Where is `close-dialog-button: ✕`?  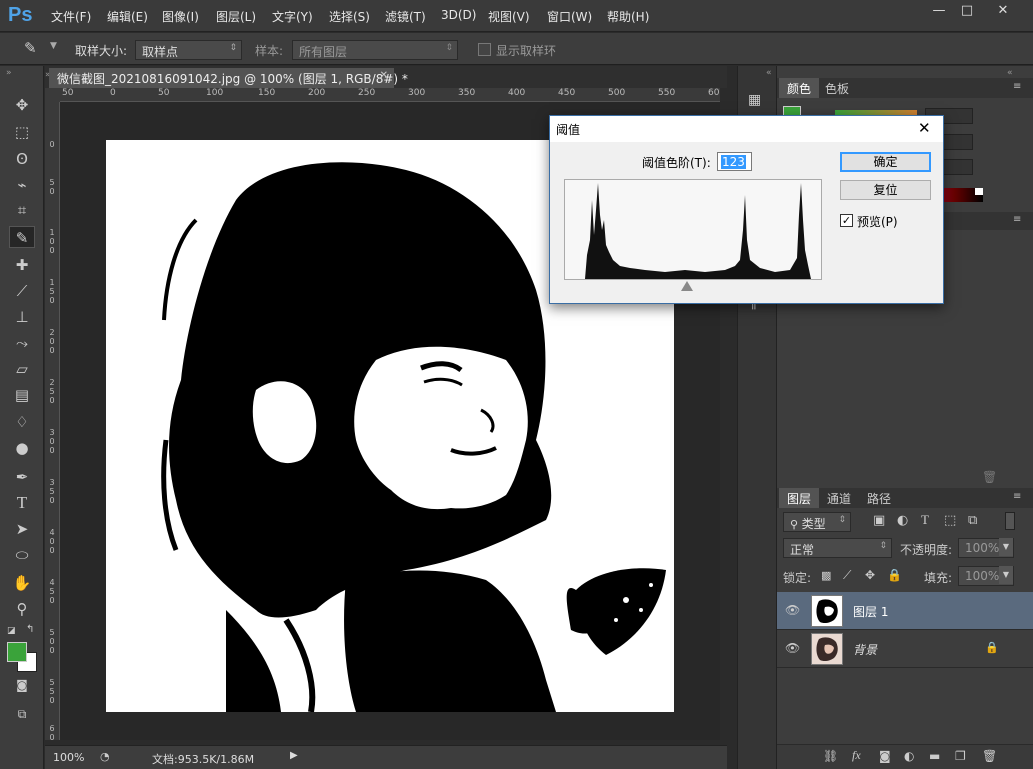 close-dialog-button: ✕ is located at coordinates (924, 128).